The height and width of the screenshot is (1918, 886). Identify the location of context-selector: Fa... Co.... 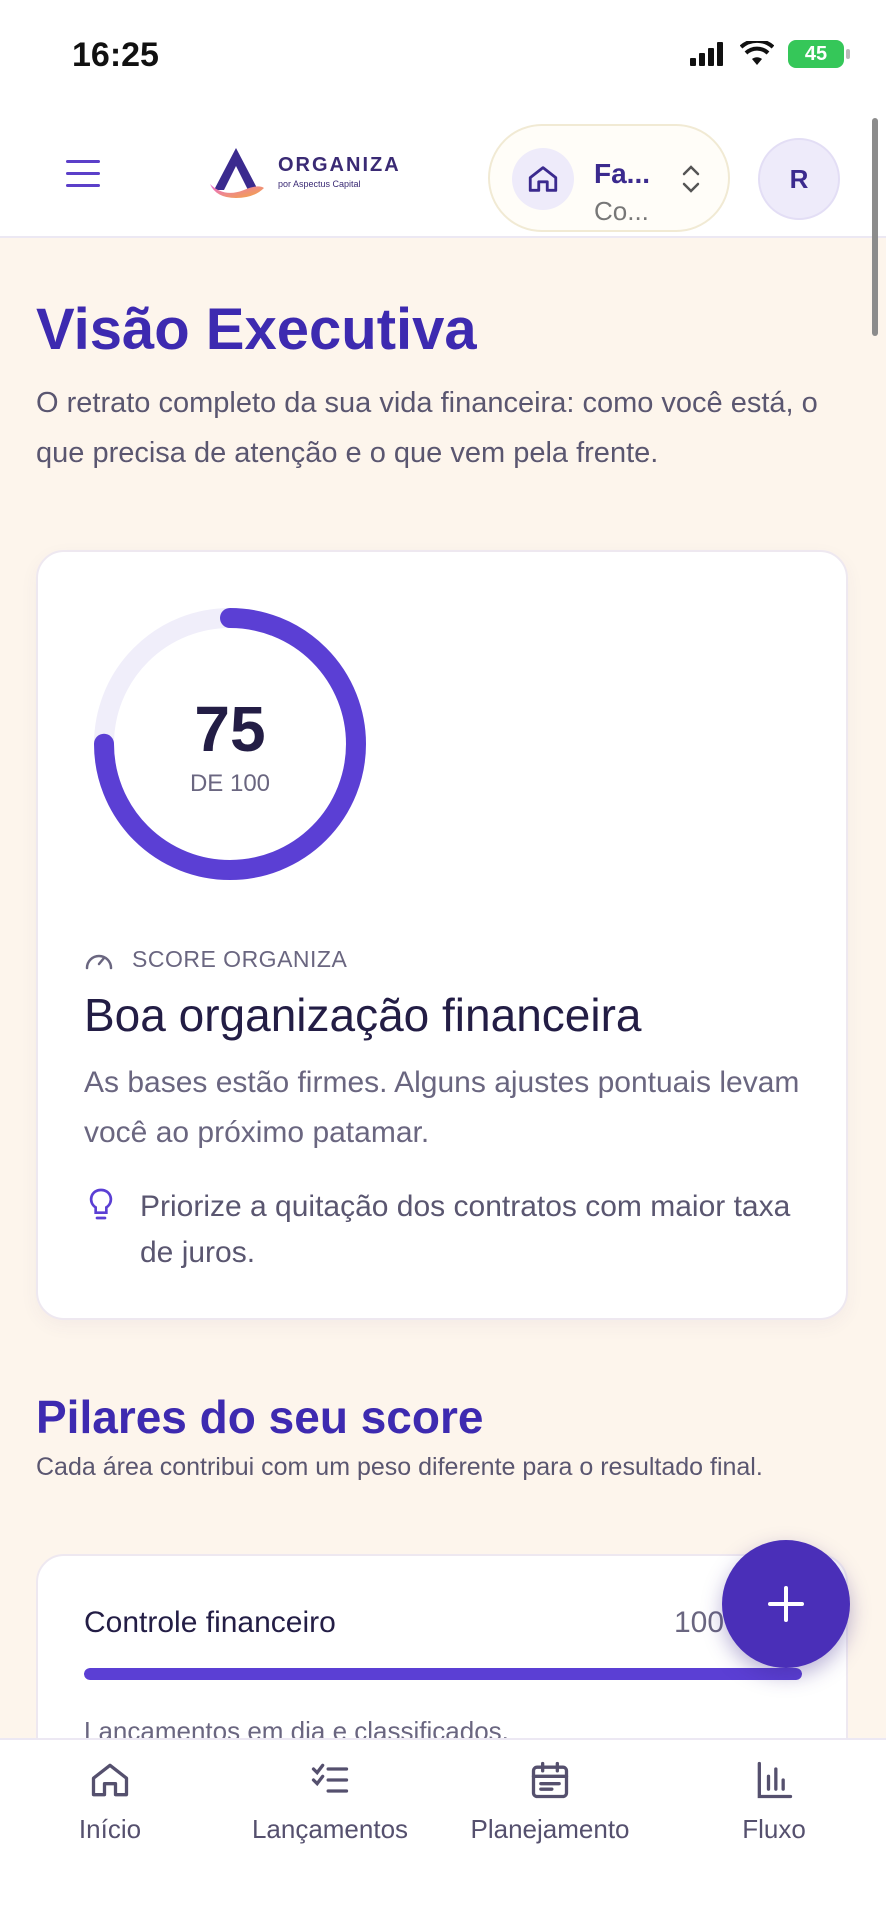
(609, 178).